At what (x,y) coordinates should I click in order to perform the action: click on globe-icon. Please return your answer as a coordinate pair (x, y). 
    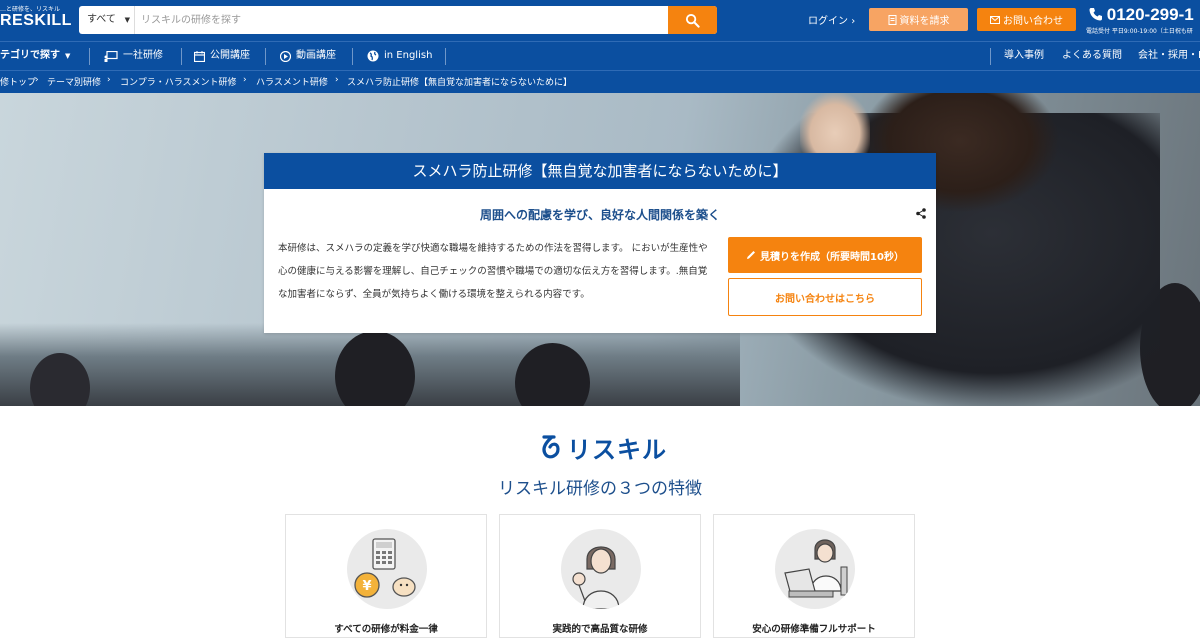
    Looking at the image, I should click on (373, 56).